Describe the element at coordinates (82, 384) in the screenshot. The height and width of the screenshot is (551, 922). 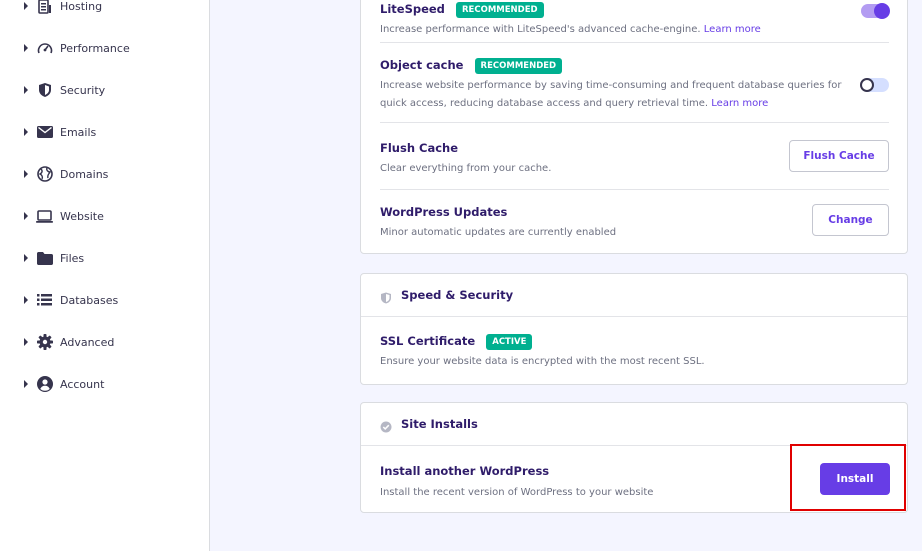
I see `sidebar-item-label: Account` at that location.